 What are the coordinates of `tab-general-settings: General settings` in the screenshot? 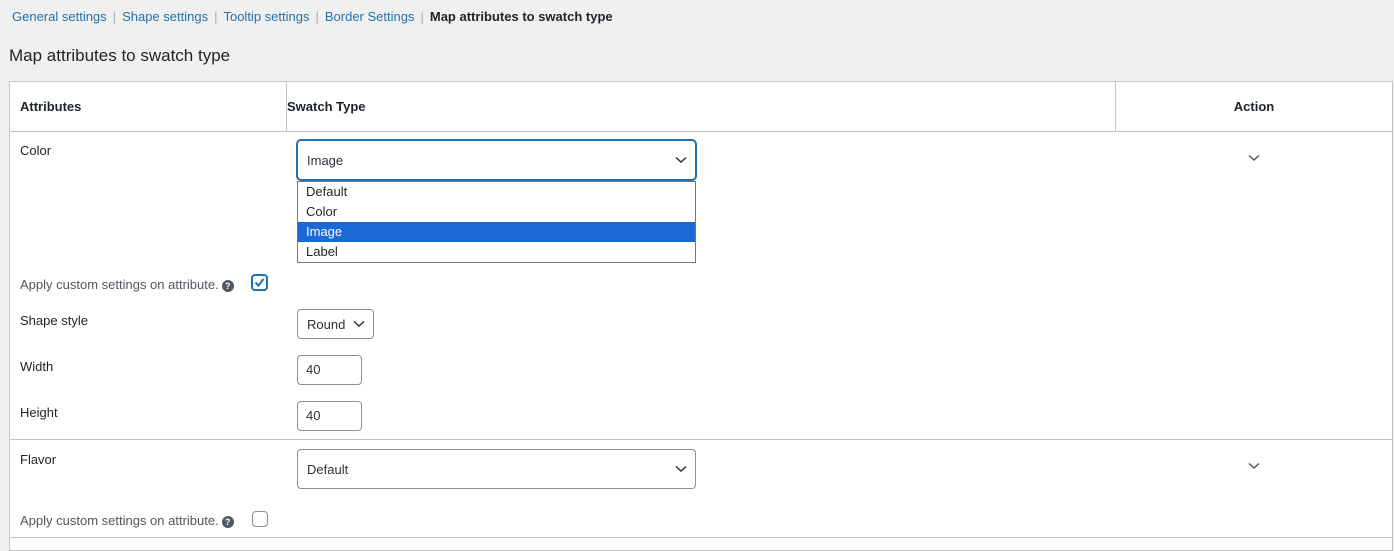 It's located at (59, 16).